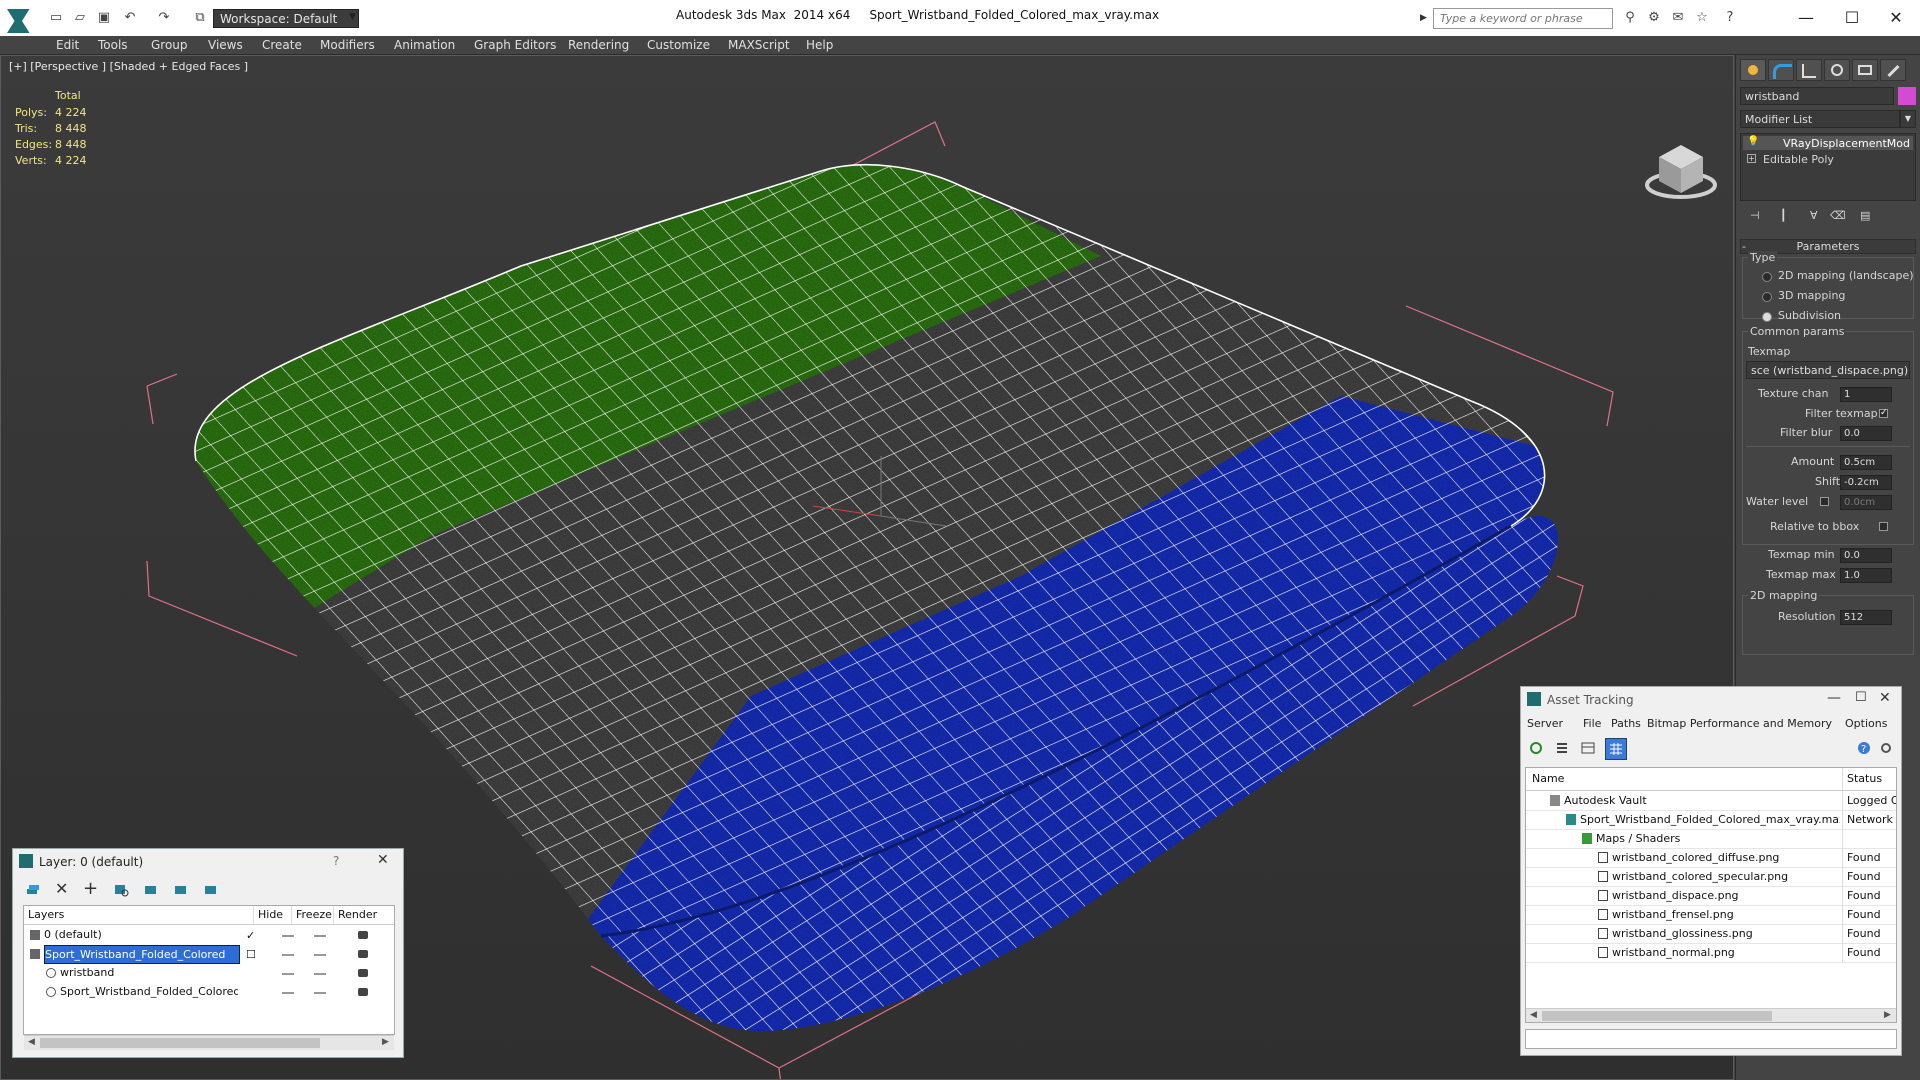 The image size is (1920, 1080). I want to click on minimize-button: —, so click(1834, 698).